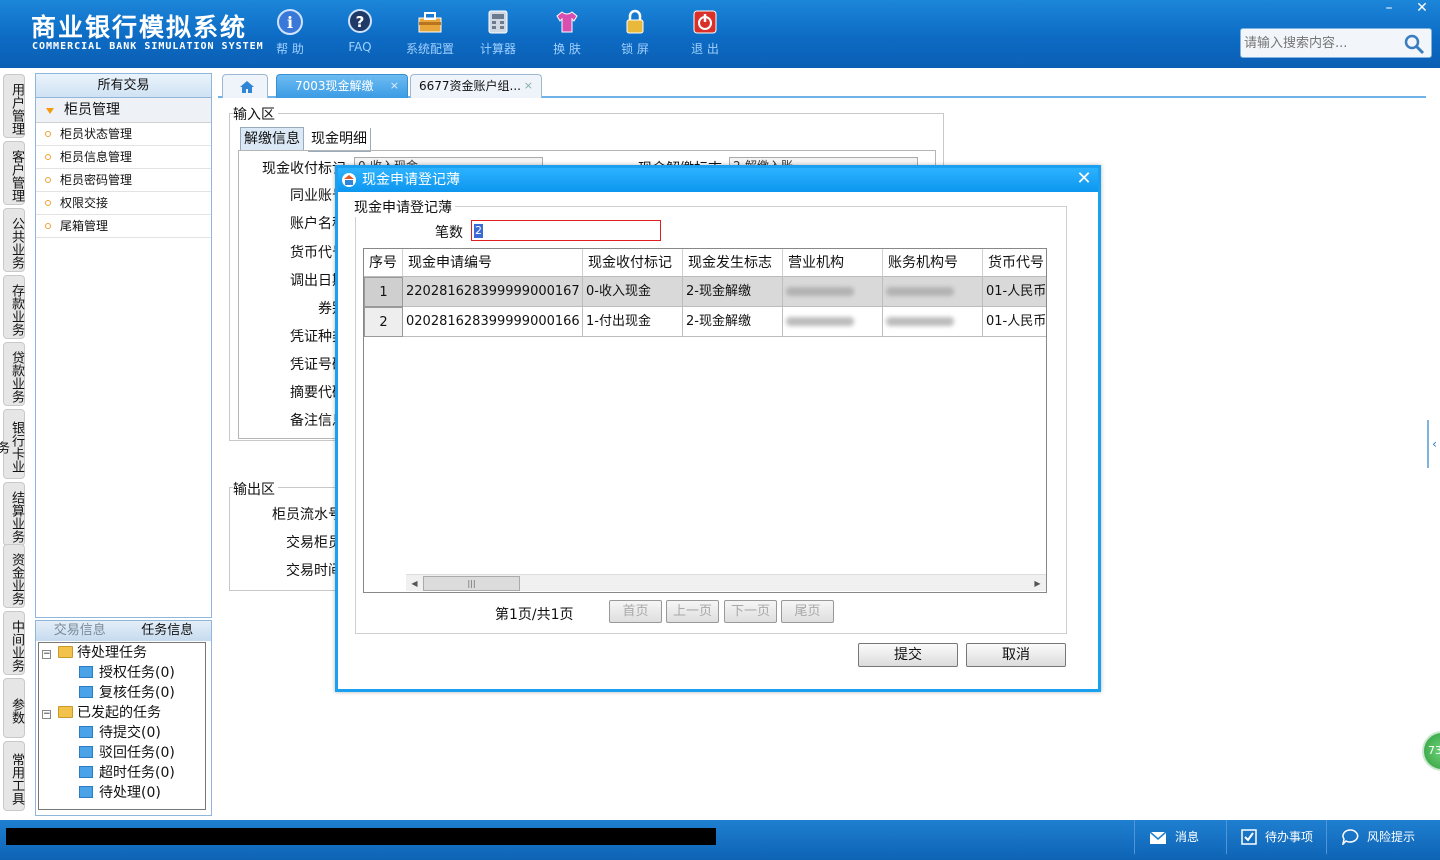 This screenshot has width=1440, height=860. What do you see at coordinates (1014, 322) in the screenshot?
I see `cell-currency: 01-人民币` at bounding box center [1014, 322].